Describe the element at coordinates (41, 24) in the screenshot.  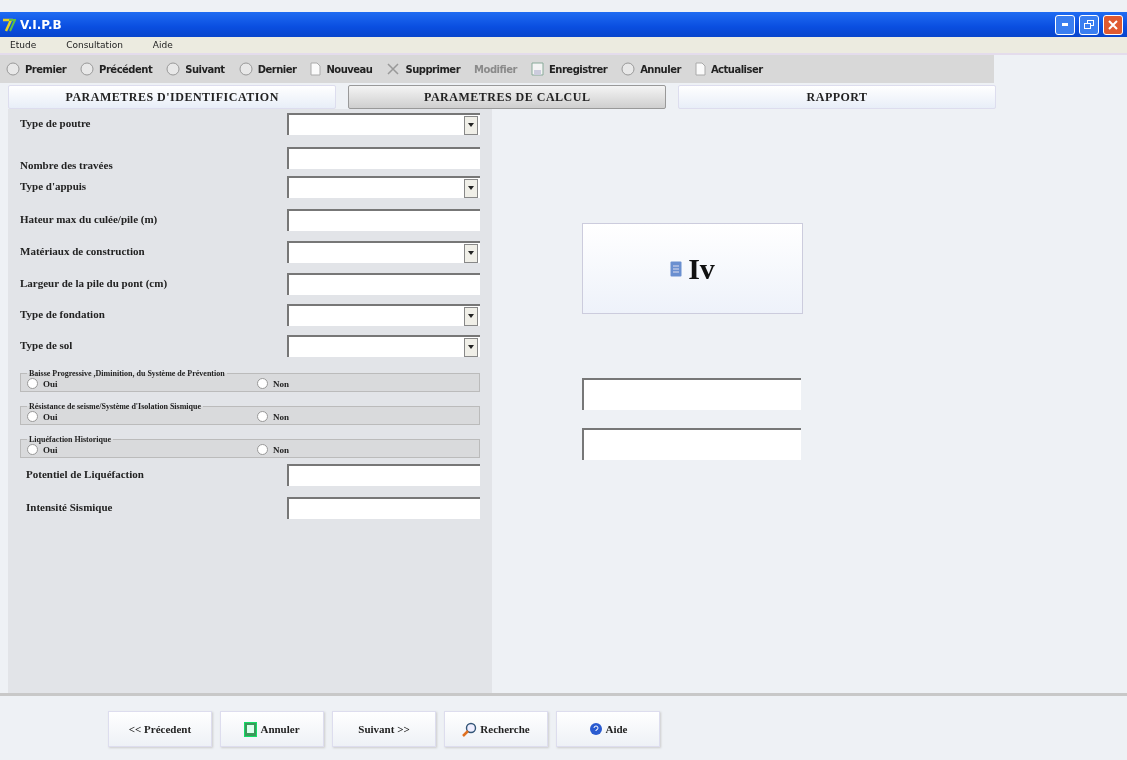
I see `window-title: V.I.P.B` at that location.